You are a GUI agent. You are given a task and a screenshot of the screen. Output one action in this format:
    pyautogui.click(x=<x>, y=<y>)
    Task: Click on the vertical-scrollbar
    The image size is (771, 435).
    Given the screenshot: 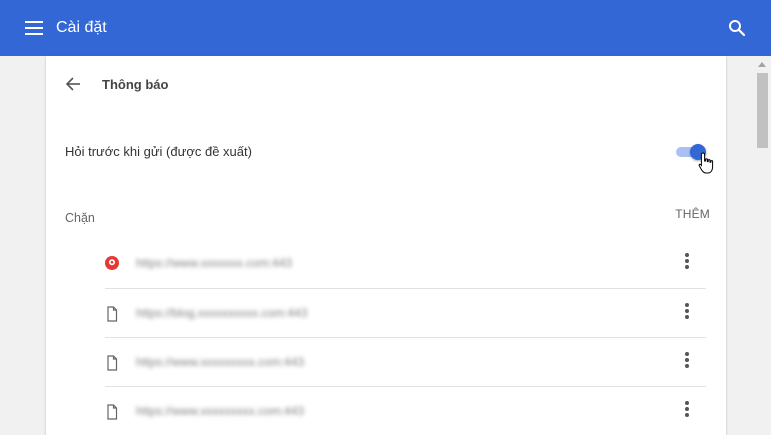 What is the action you would take?
    pyautogui.click(x=762, y=245)
    